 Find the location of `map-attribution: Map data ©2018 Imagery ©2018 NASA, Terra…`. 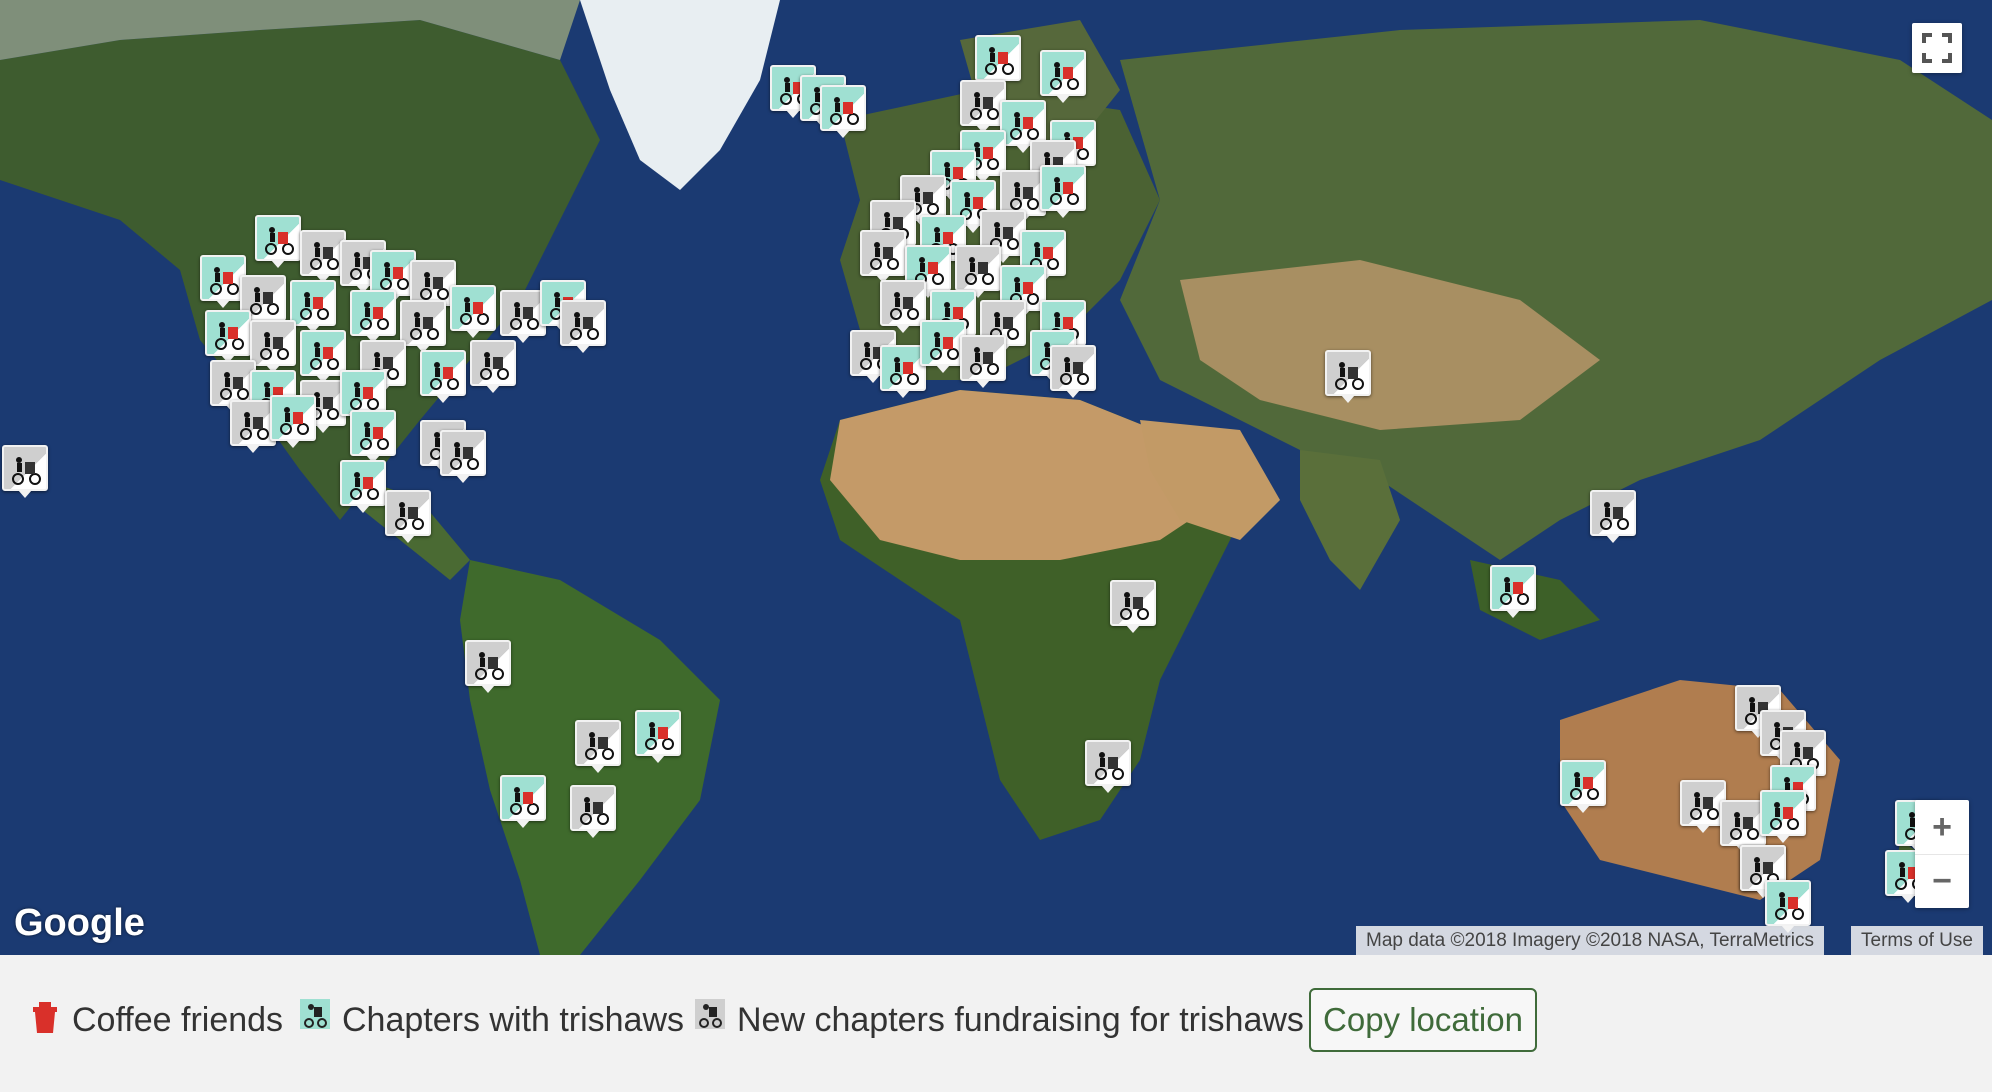

map-attribution: Map data ©2018 Imagery ©2018 NASA, Terra… is located at coordinates (1590, 940).